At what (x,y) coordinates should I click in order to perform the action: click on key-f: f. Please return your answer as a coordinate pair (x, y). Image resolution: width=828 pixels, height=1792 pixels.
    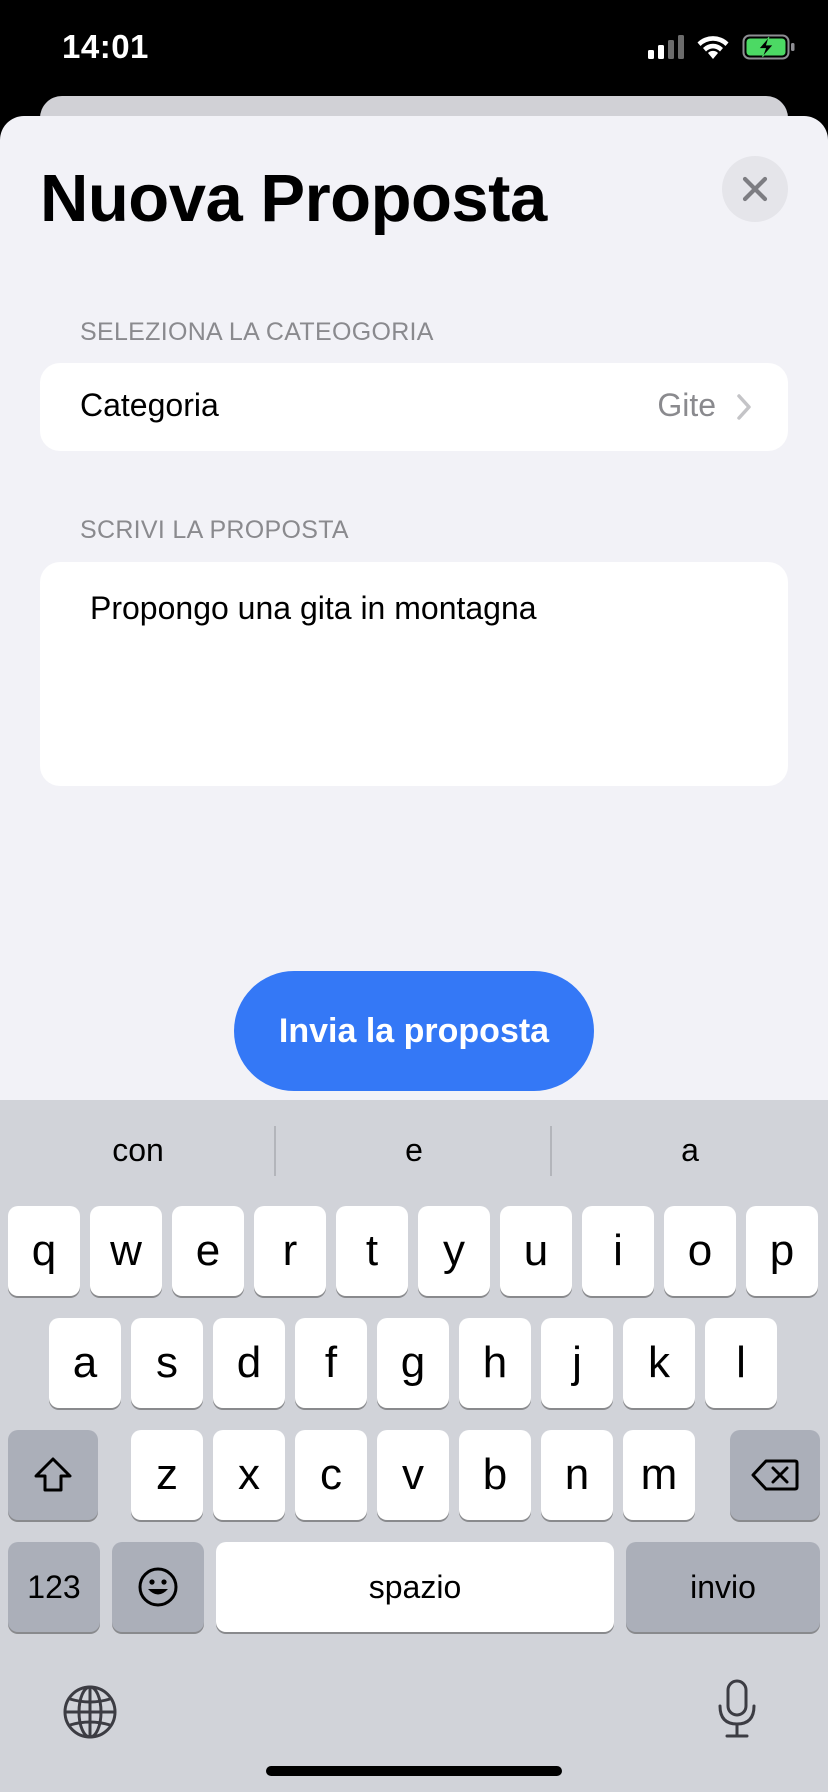
    Looking at the image, I should click on (331, 1363).